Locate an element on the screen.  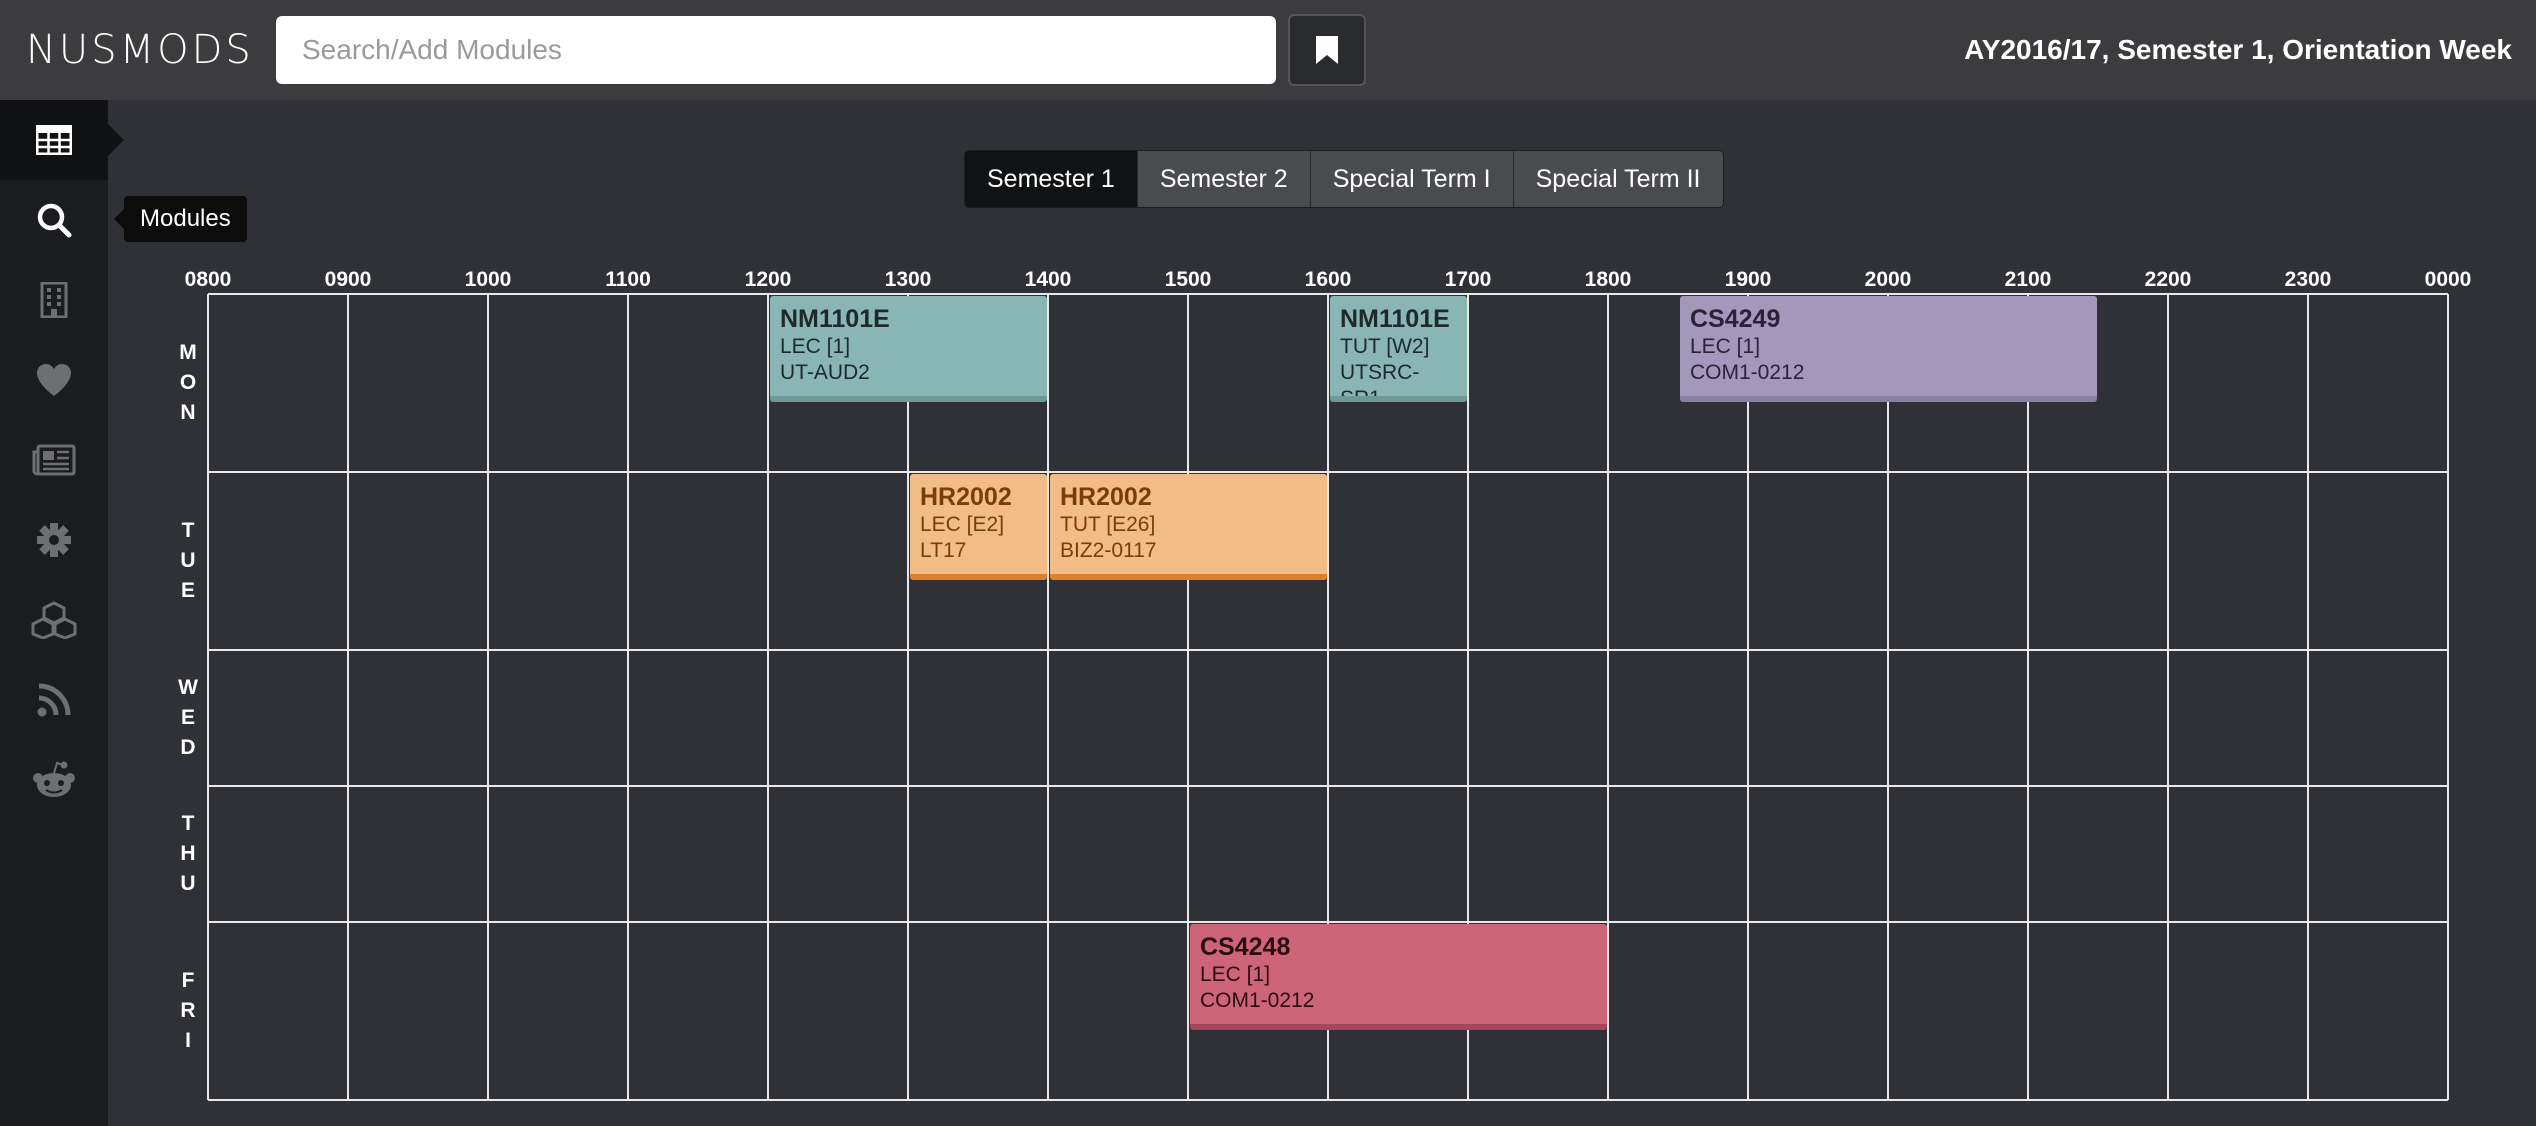
hour-label: 0000 is located at coordinates (2448, 279).